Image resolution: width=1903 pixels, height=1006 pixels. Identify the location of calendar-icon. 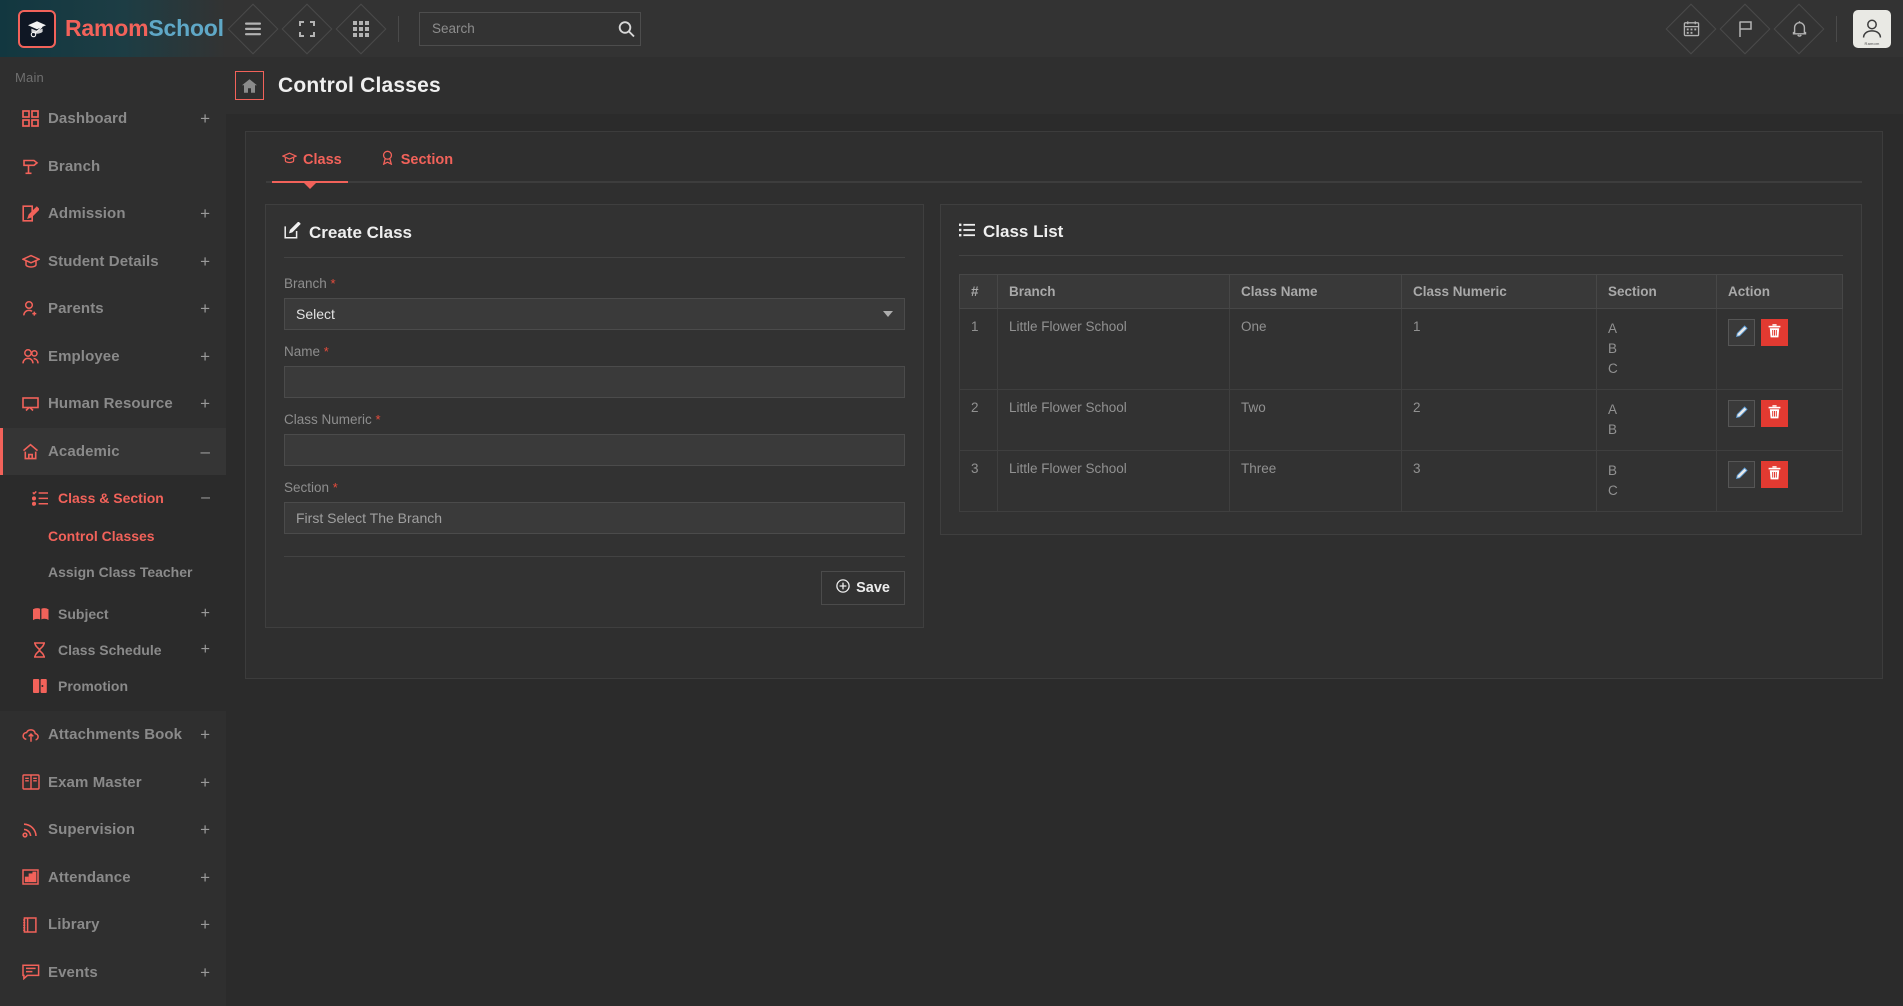
(1691, 29).